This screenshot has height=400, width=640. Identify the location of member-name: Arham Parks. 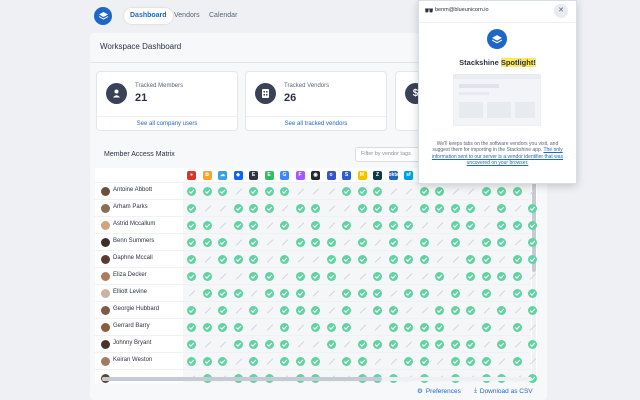
(130, 207).